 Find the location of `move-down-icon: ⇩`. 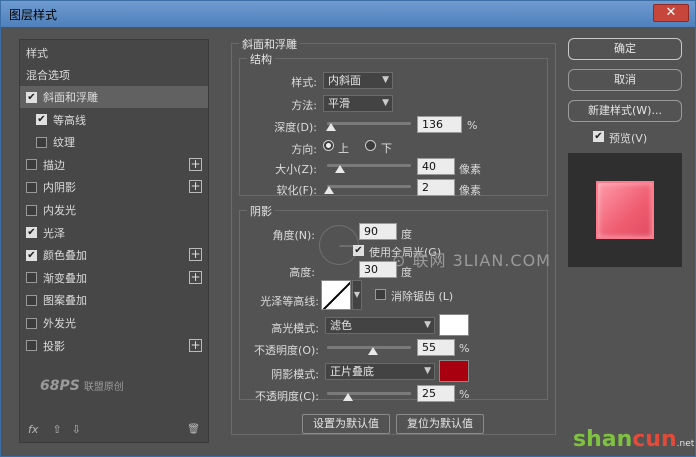

move-down-icon: ⇩ is located at coordinates (76, 429).